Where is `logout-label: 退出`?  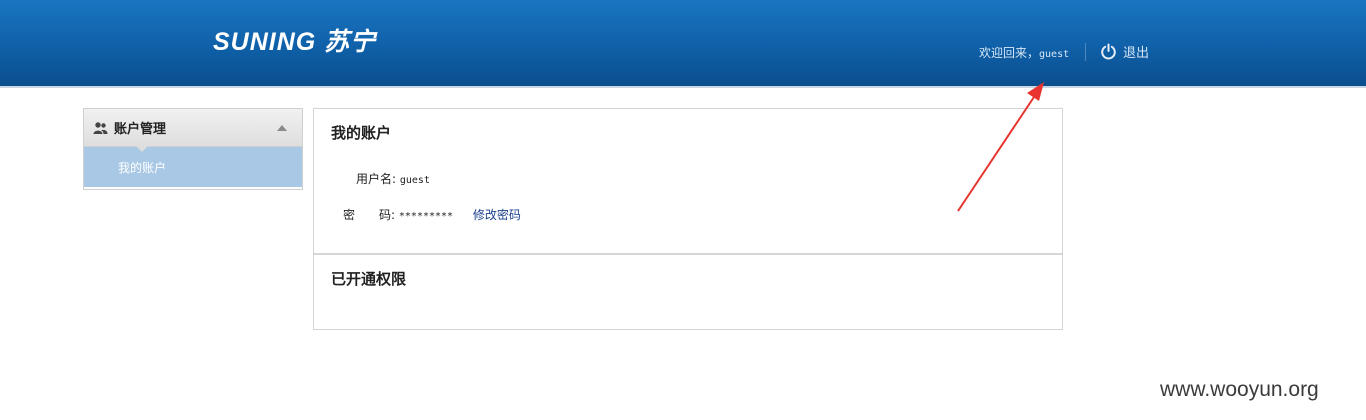
logout-label: 退出 is located at coordinates (1136, 53).